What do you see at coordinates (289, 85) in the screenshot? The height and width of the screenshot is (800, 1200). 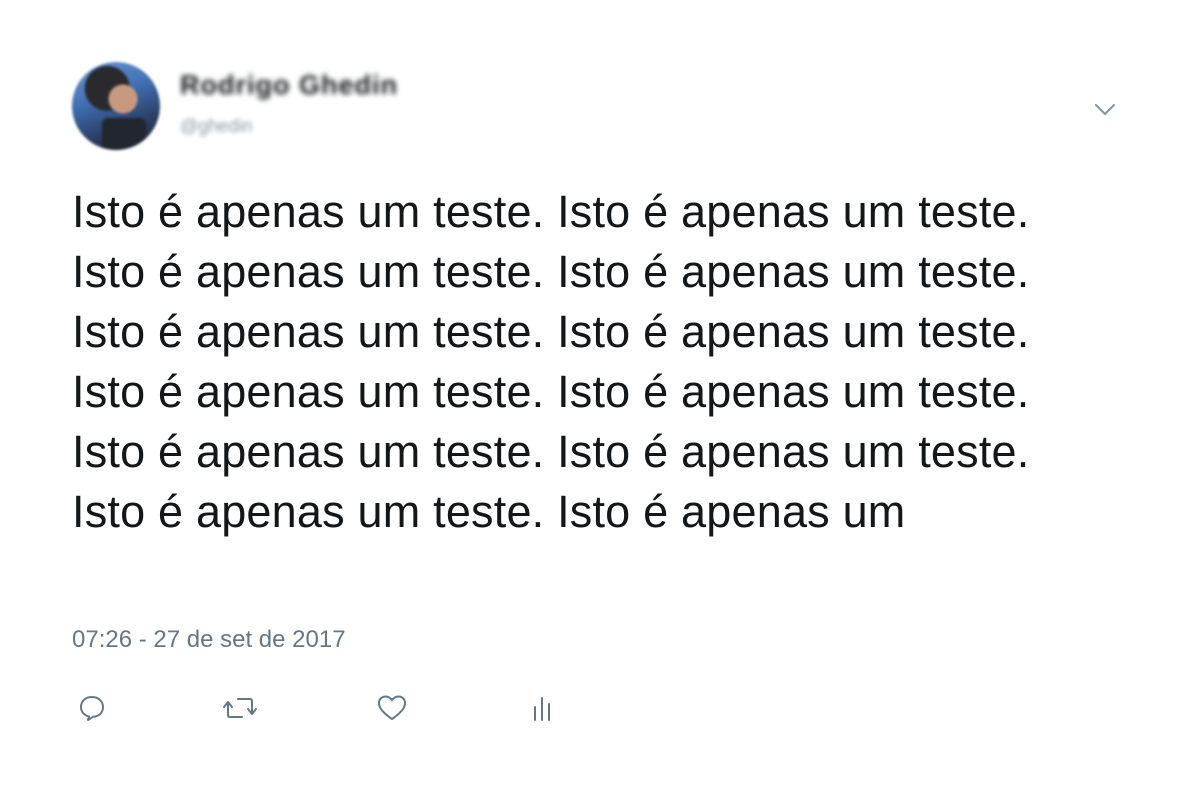 I see `author-display-name: Rodrigo Ghedin` at bounding box center [289, 85].